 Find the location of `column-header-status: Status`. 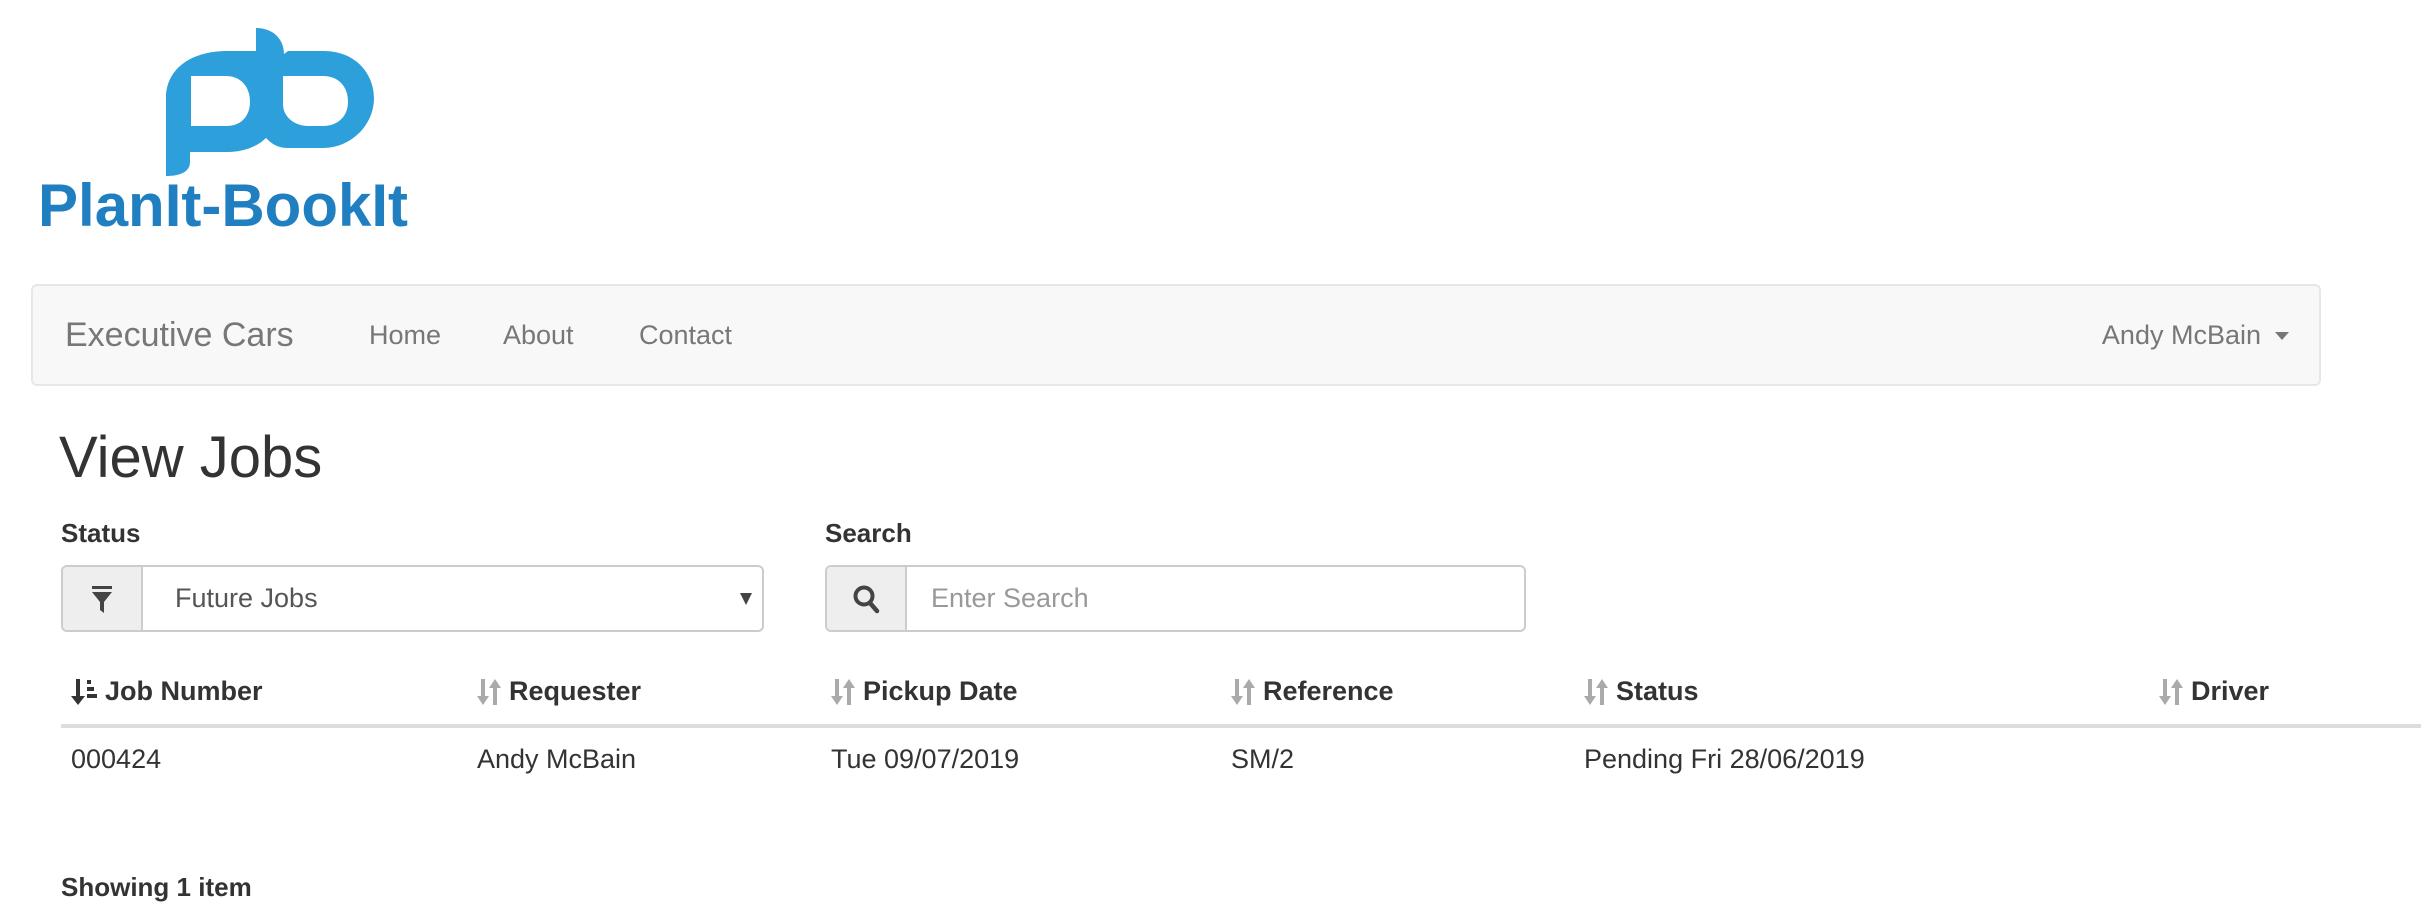

column-header-status: Status is located at coordinates (1641, 691).